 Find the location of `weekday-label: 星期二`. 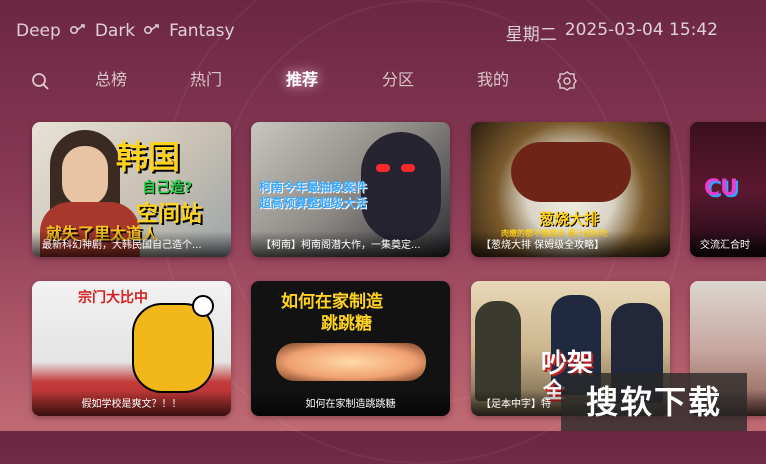

weekday-label: 星期二 is located at coordinates (531, 35).